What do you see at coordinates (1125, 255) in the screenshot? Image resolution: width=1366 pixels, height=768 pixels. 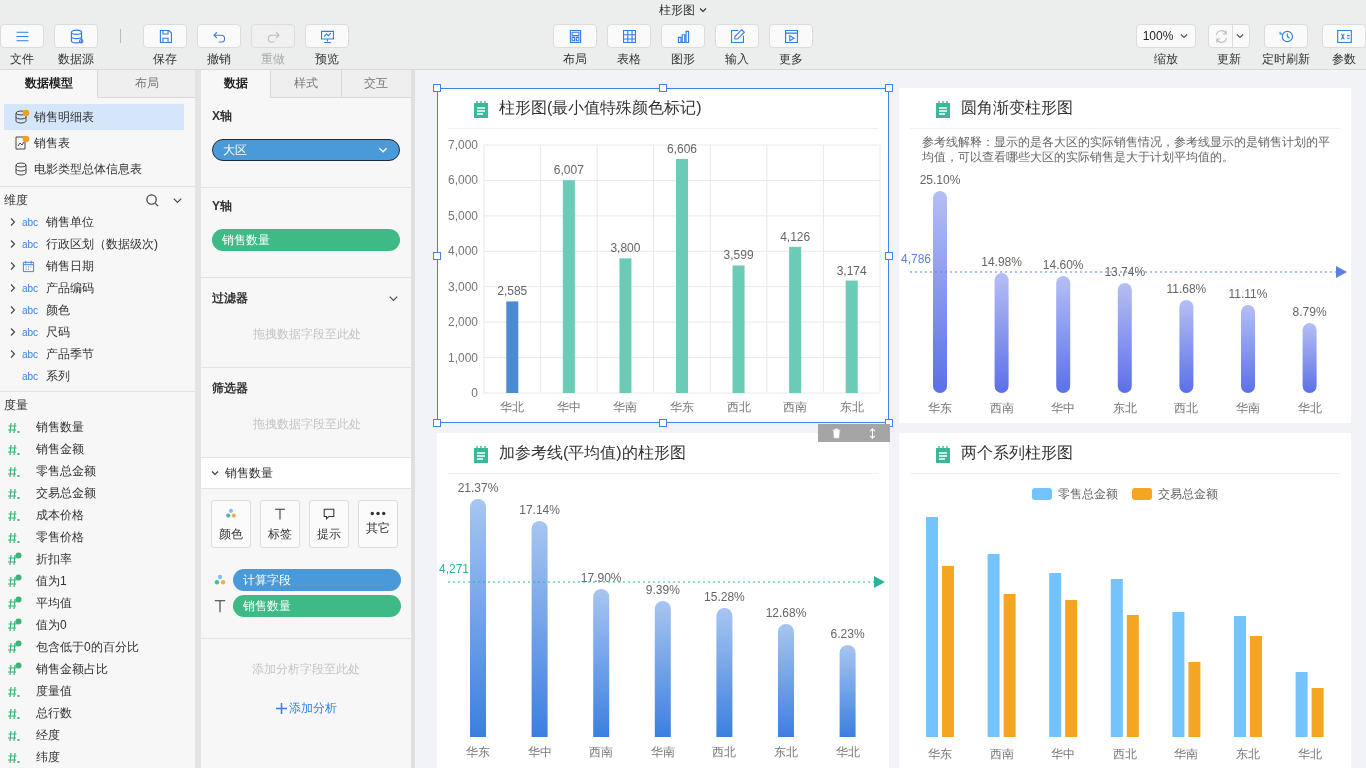 I see `chart-card: 圆角渐变柱形图 参考线解释：显示的是各大区的实际销售情况，参考线显示的是销售计划的平均值，可以查看哪些大区的实际销售是大于计划平均值的。 25.10% 华东 14.98% 西南 14.60% 华中 13.74% 东北 11.68% 西北 11.11% 华南 8.79% 华北 4,786` at bounding box center [1125, 255].